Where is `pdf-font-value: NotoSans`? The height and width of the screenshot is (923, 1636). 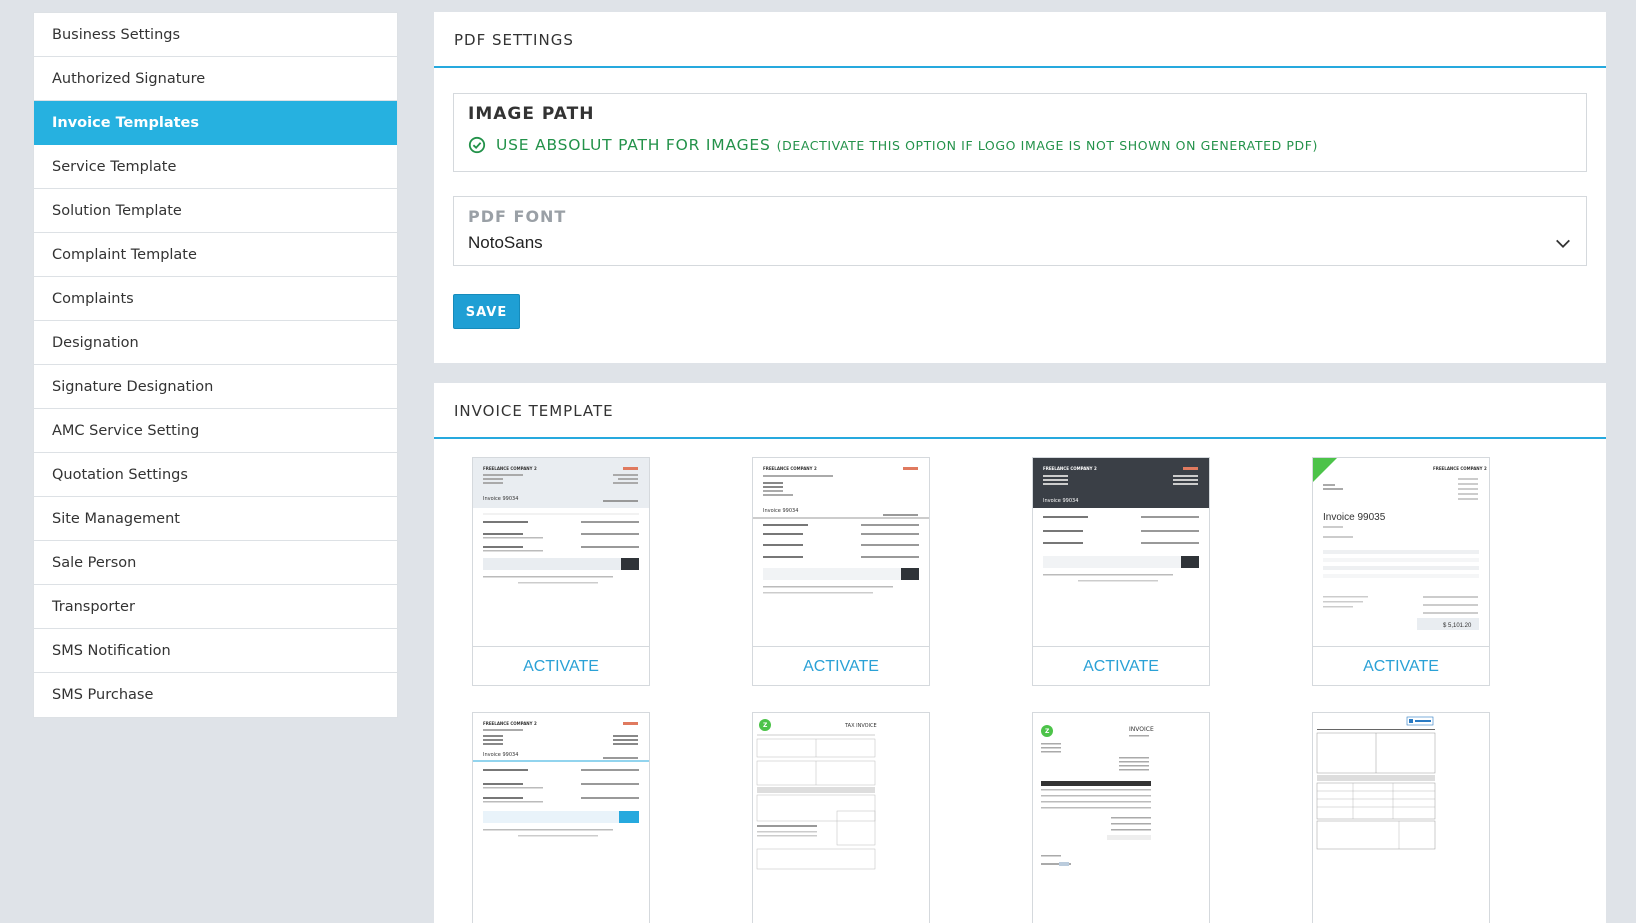 pdf-font-value: NotoSans is located at coordinates (505, 242).